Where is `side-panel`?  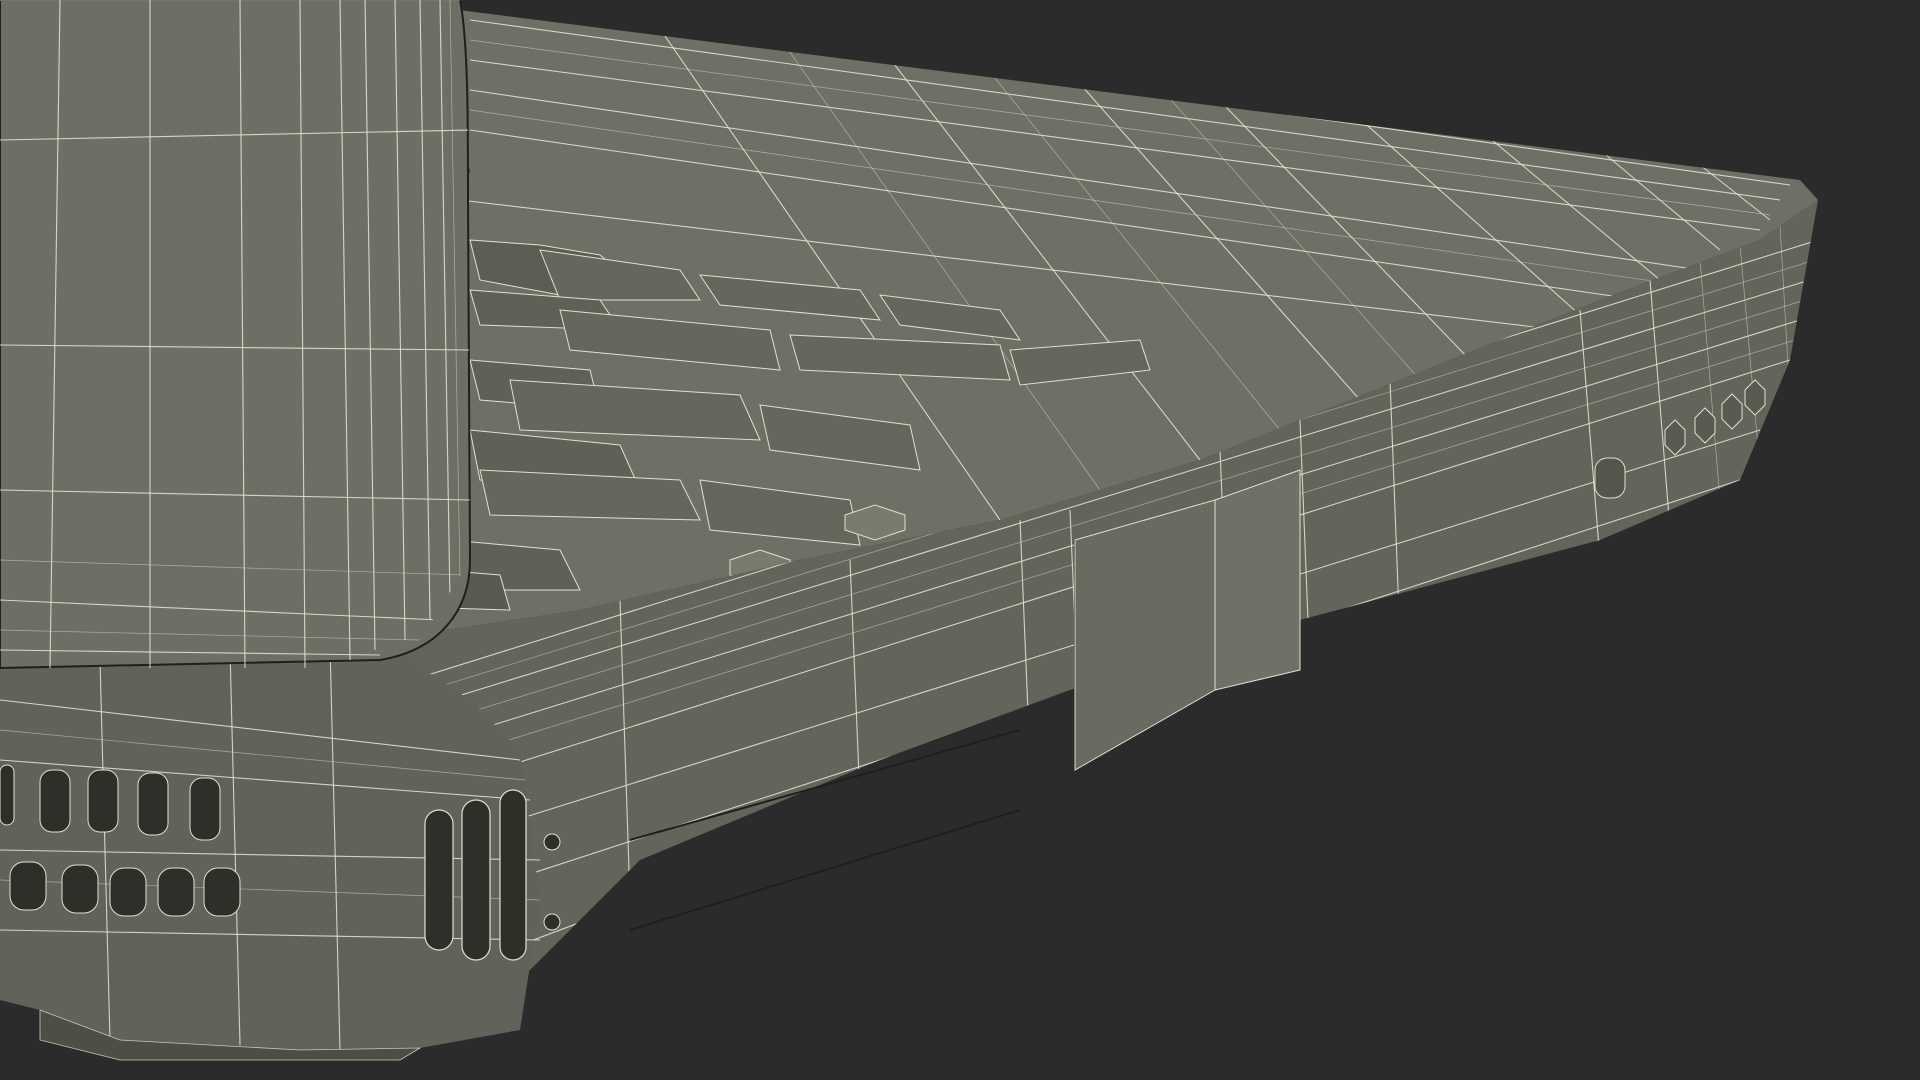
side-panel is located at coordinates (1257, 580).